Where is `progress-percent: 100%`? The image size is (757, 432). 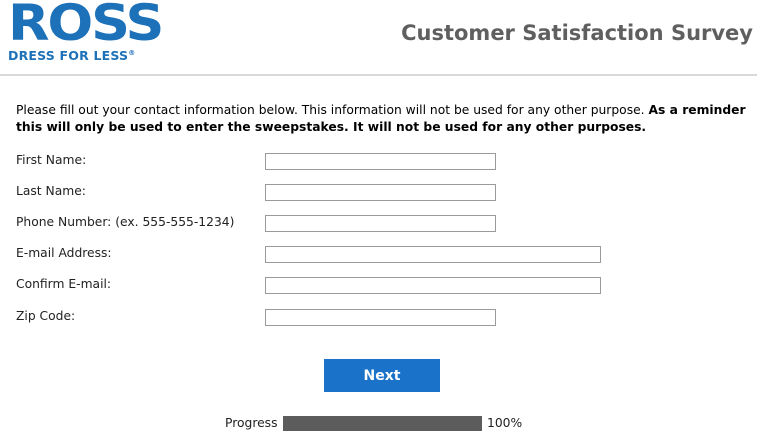 progress-percent: 100% is located at coordinates (505, 423).